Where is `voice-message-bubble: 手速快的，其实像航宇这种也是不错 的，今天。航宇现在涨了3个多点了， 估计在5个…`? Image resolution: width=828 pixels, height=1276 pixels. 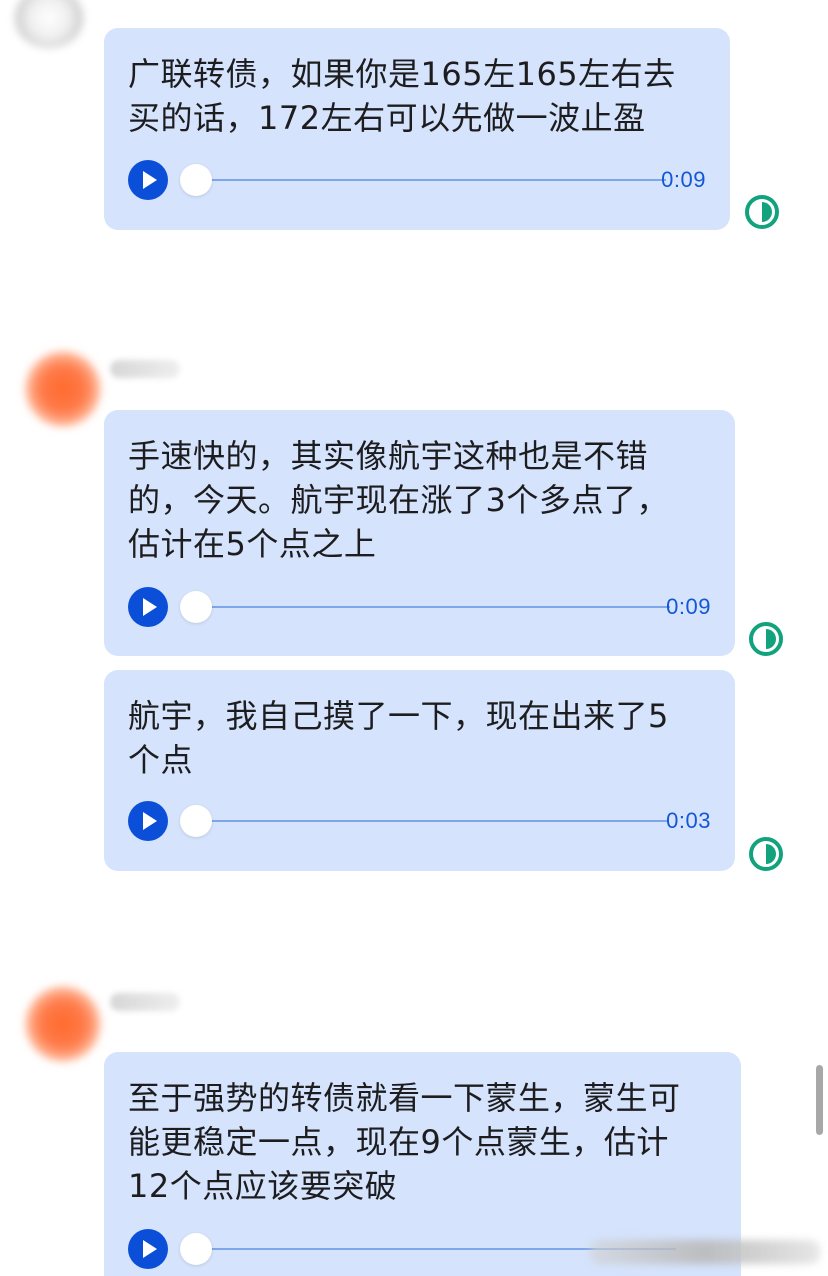
voice-message-bubble: 手速快的，其实像航宇这种也是不错 的，今天。航宇现在涨了3个多点了， 估计在5个… is located at coordinates (419, 533).